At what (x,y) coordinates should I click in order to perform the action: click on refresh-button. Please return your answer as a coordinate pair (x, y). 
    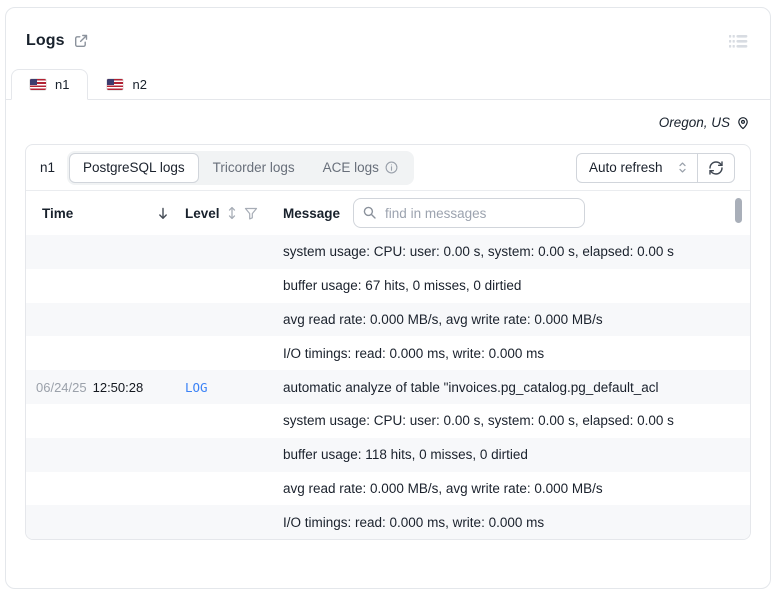
    Looking at the image, I should click on (716, 167).